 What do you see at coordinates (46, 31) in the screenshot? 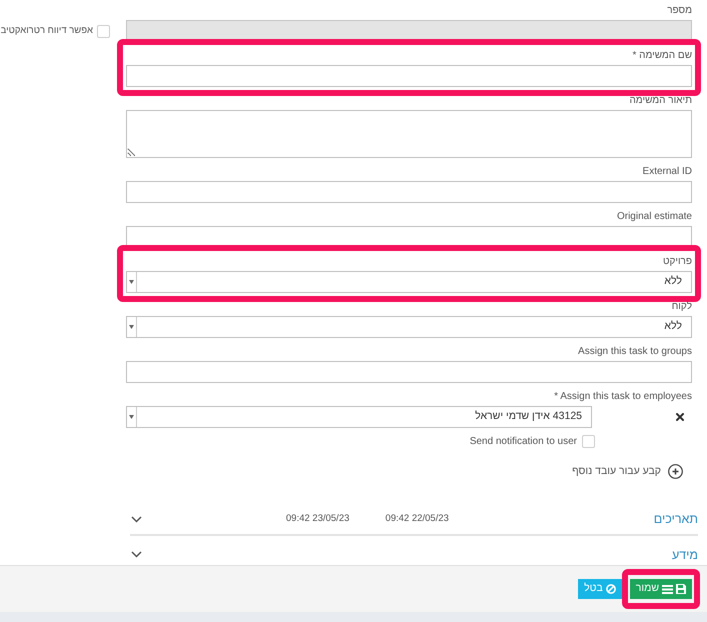
I see `checkbox-label: אפשר דיווח רטרואקטיבי` at bounding box center [46, 31].